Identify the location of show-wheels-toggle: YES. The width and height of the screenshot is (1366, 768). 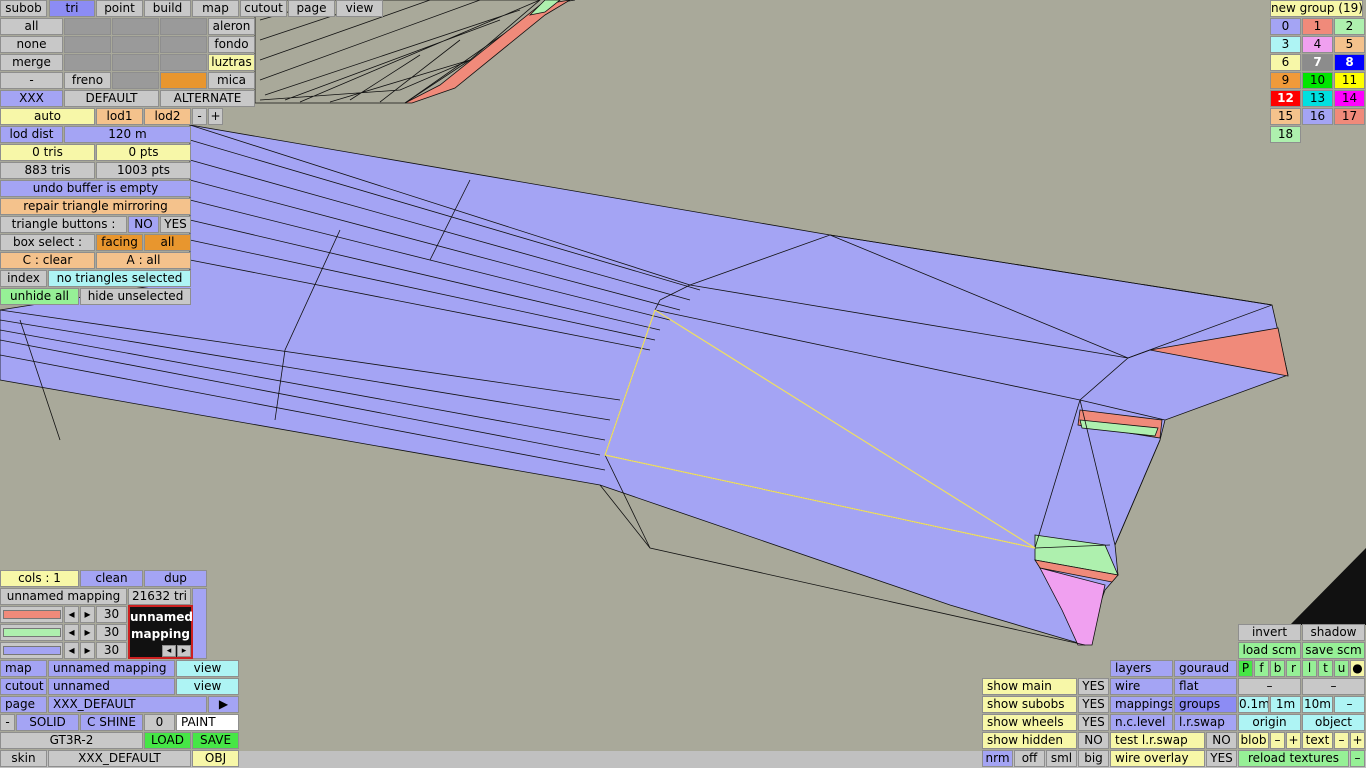
(1093, 722).